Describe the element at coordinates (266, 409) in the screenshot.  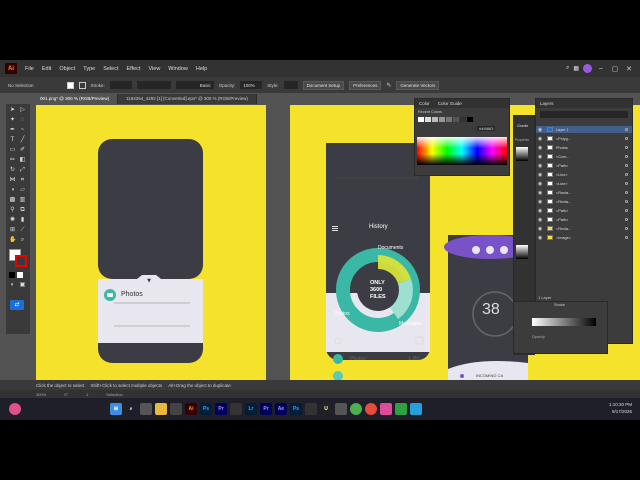
I see `premiere-icon-2: Pr` at that location.